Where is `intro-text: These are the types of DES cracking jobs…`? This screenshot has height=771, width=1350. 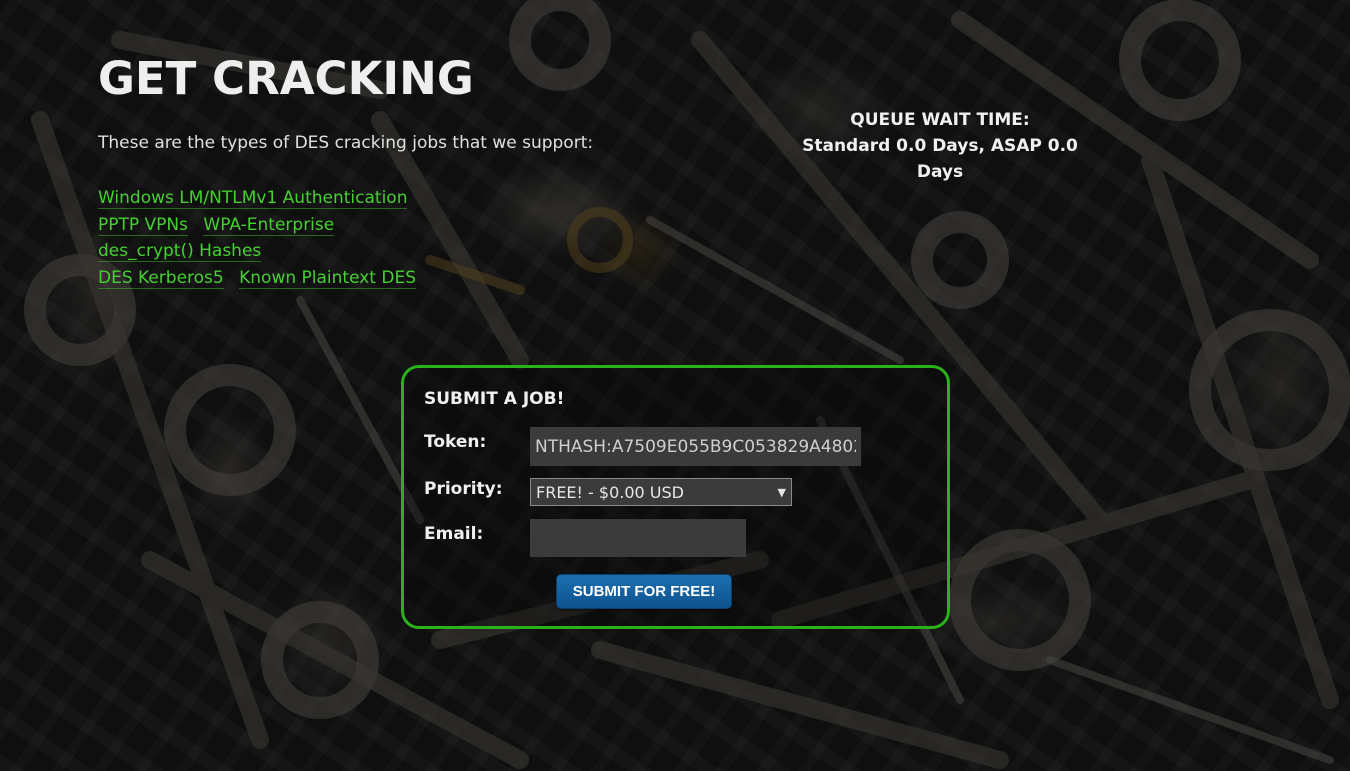
intro-text: These are the types of DES cracking jobs… is located at coordinates (346, 143).